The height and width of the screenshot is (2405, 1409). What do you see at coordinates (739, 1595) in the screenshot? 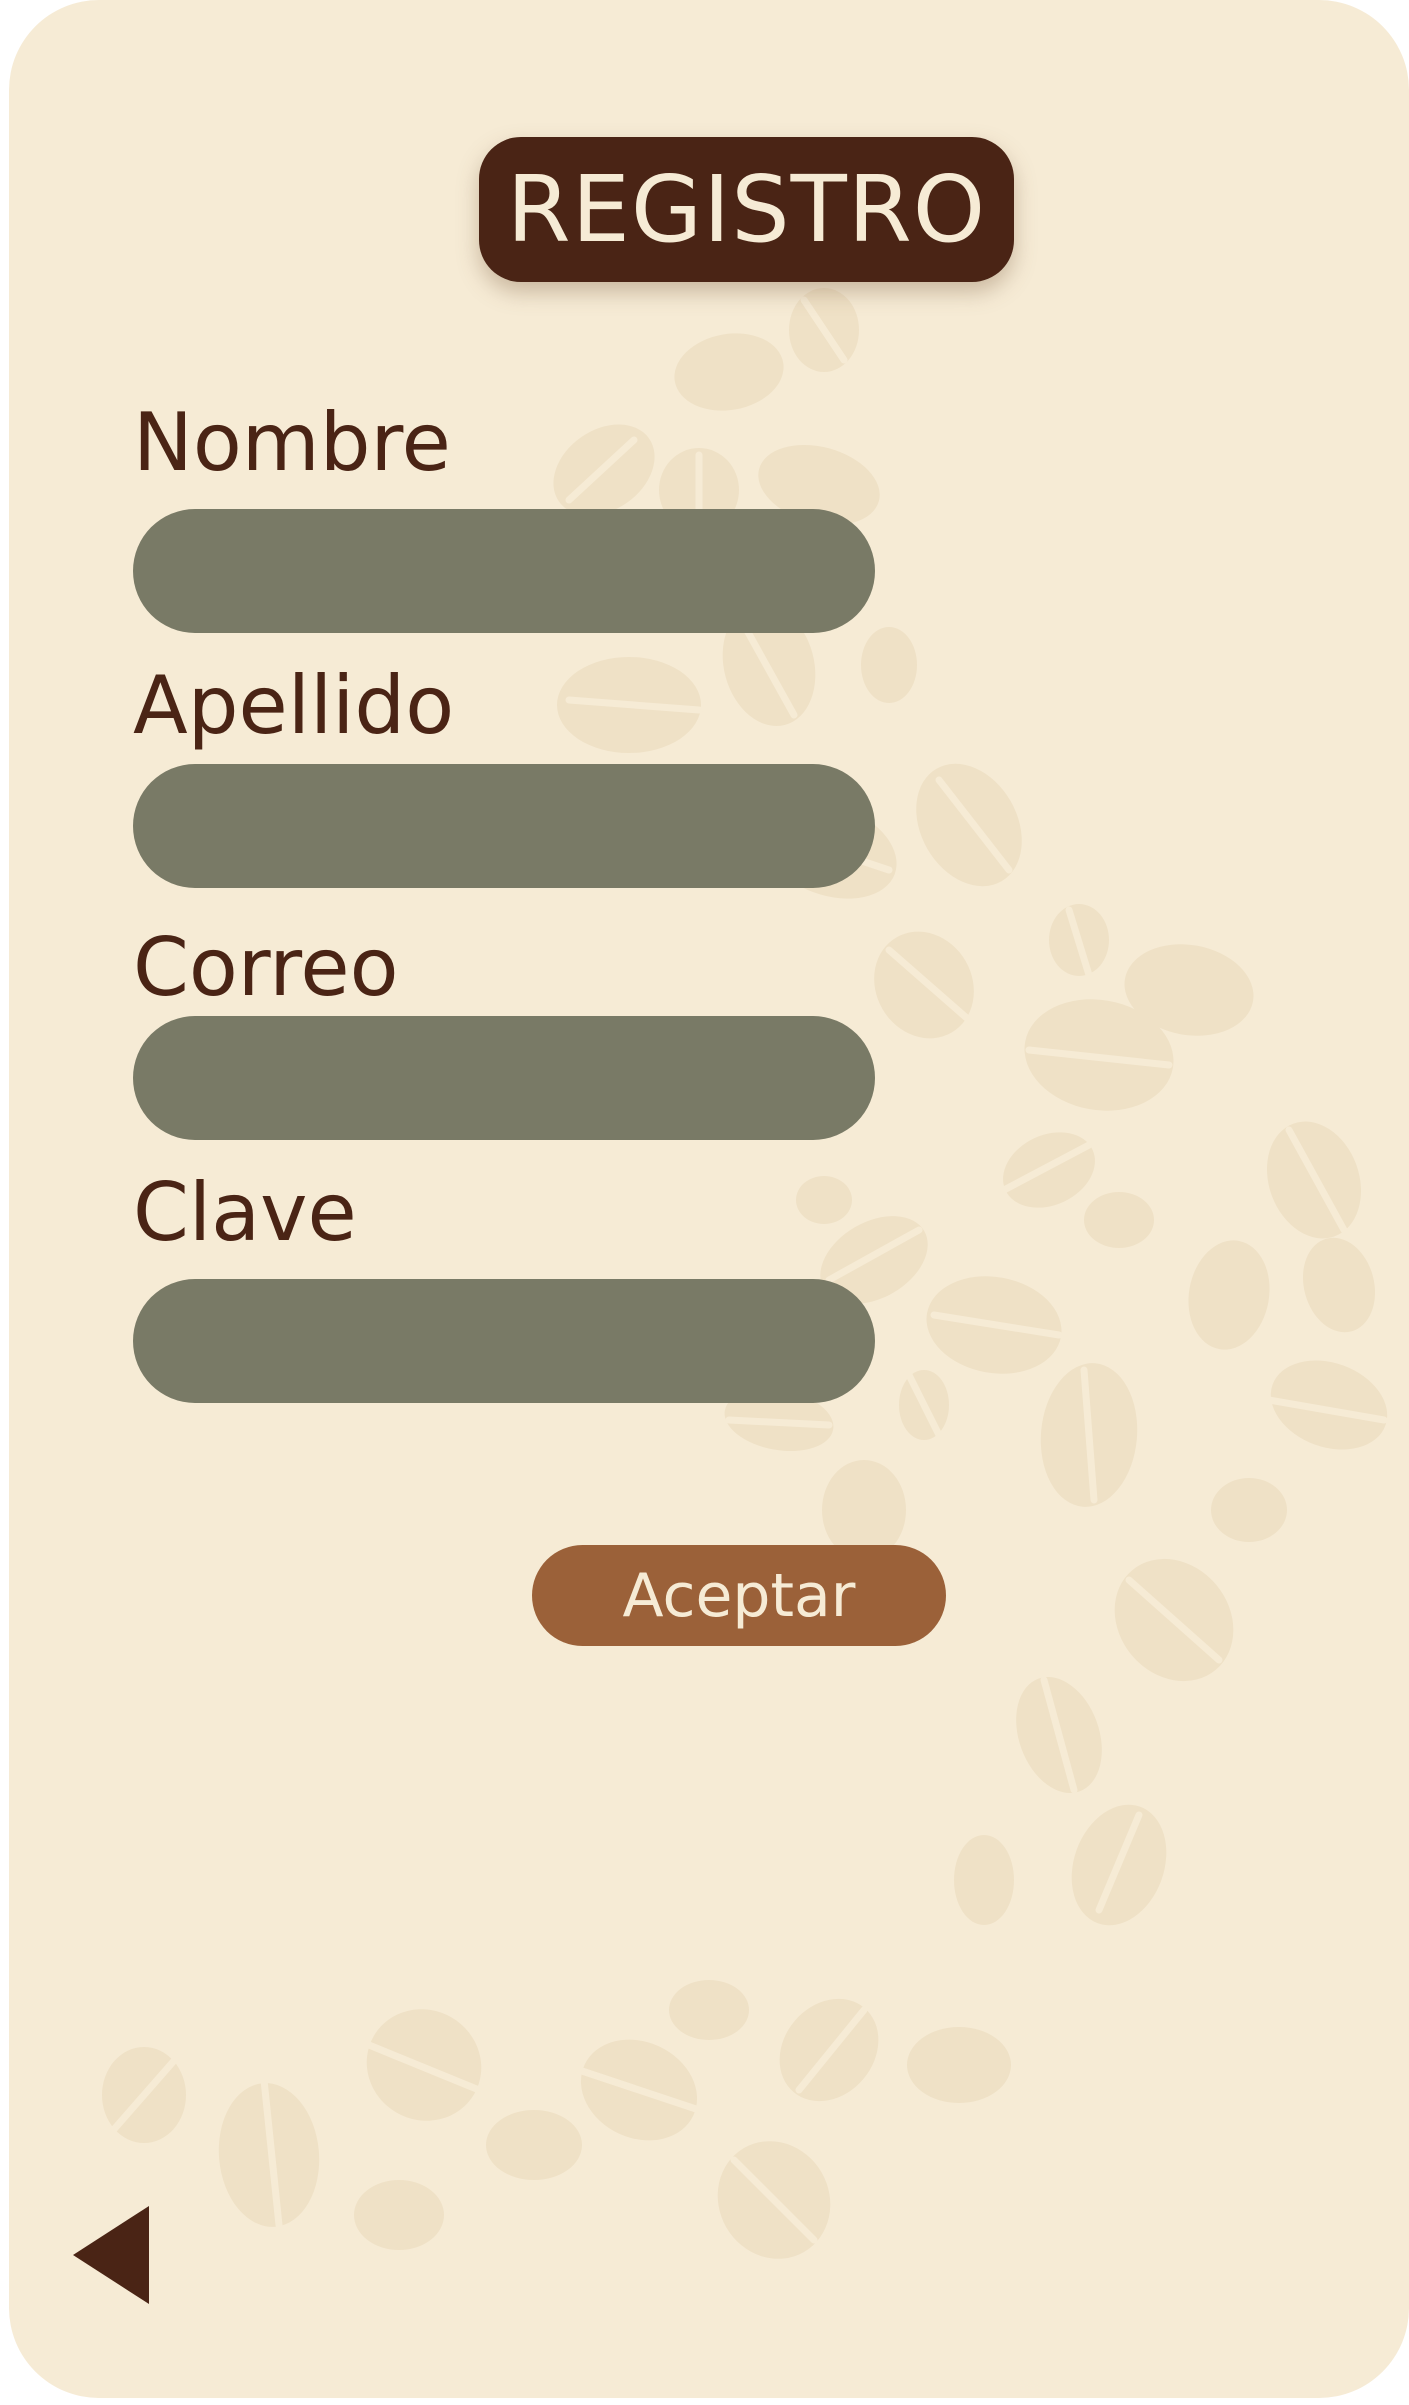
I see `accept-button: Aceptar` at bounding box center [739, 1595].